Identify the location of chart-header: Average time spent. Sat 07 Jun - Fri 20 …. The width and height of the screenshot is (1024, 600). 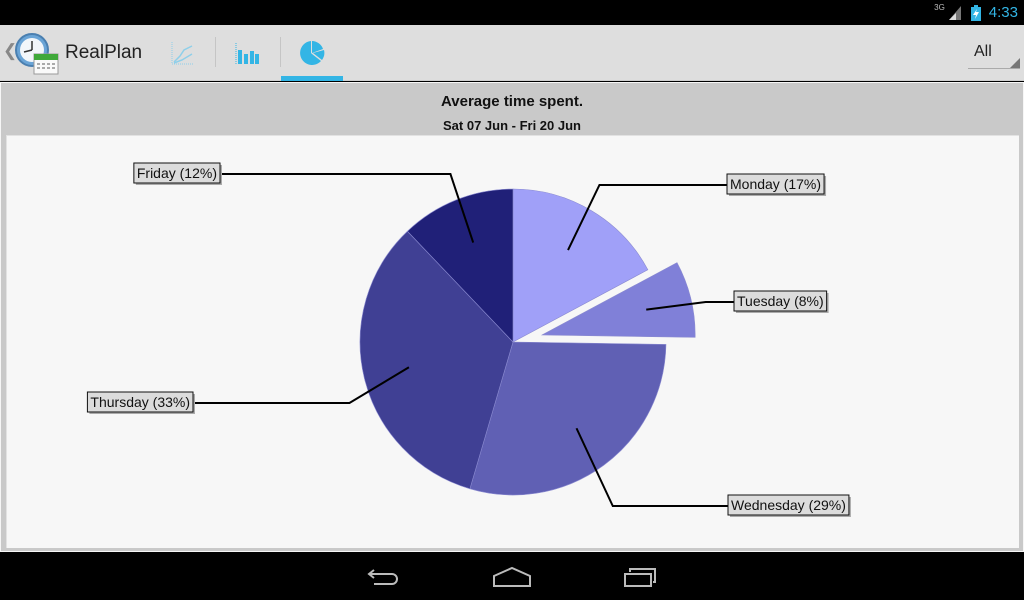
(512, 109).